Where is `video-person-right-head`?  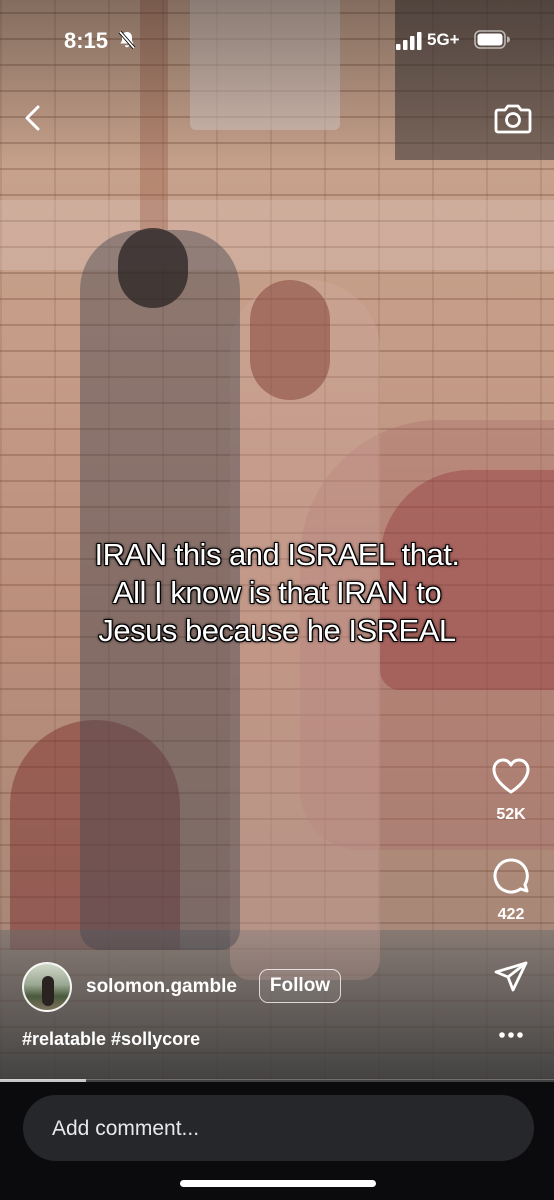
video-person-right-head is located at coordinates (290, 340).